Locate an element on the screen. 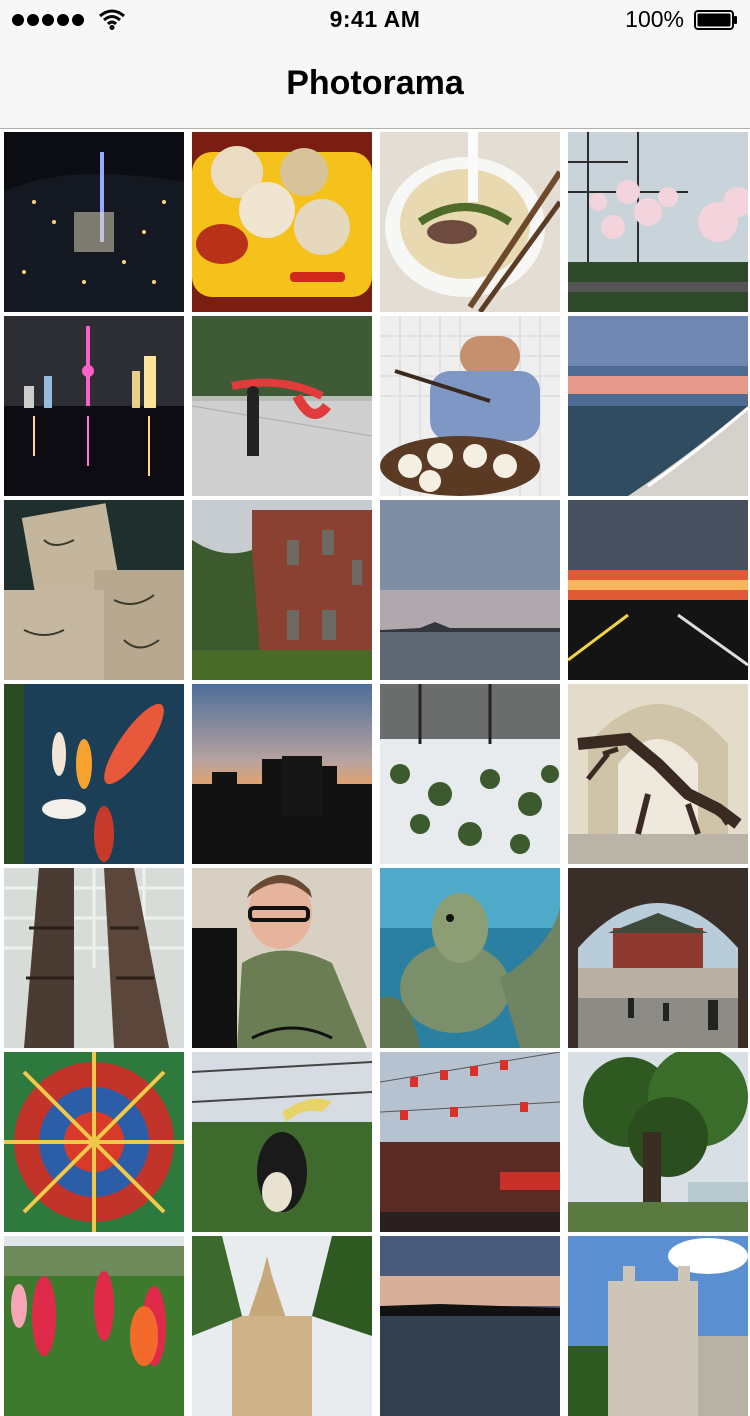 This screenshot has height=1416, width=750. page-title: Photorama is located at coordinates (375, 83).